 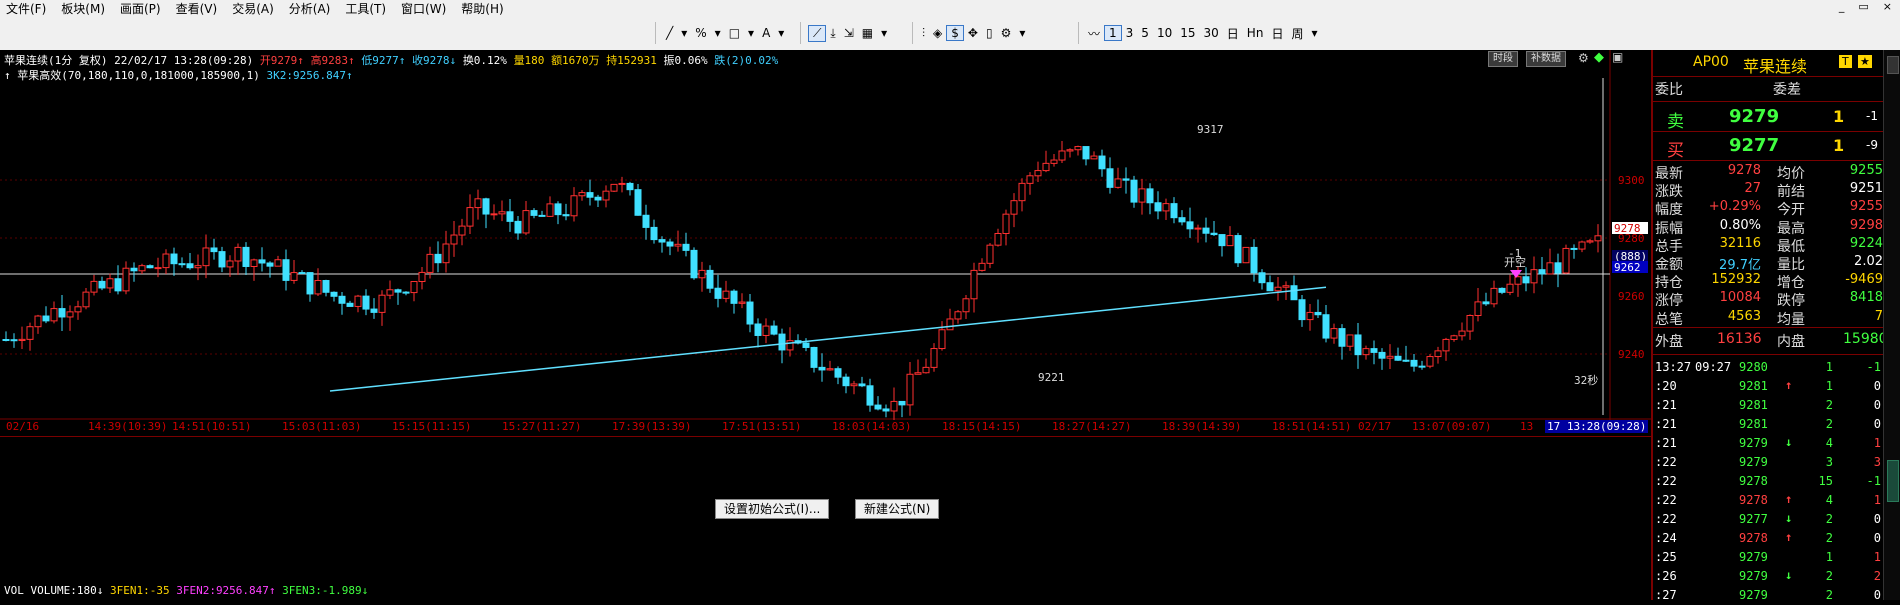 I want to click on scroll-thumb, so click(x=1893, y=481).